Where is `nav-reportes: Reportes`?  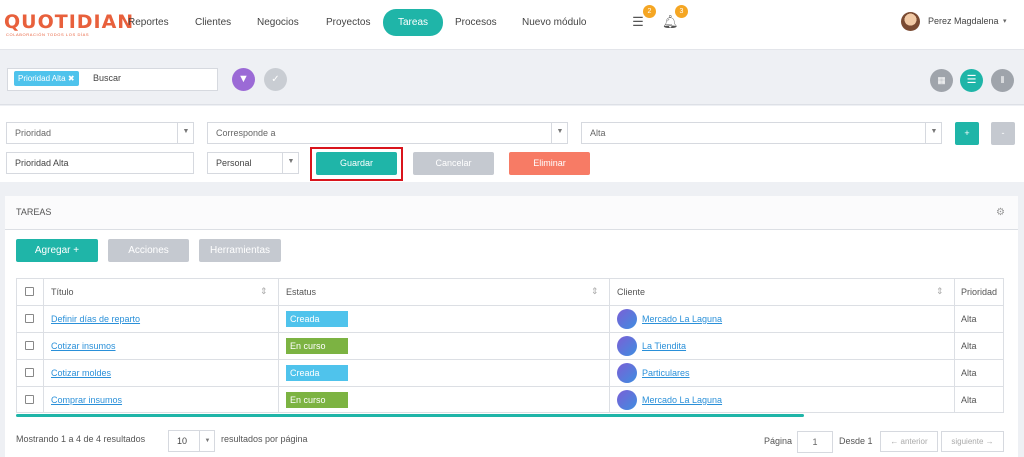 nav-reportes: Reportes is located at coordinates (148, 23).